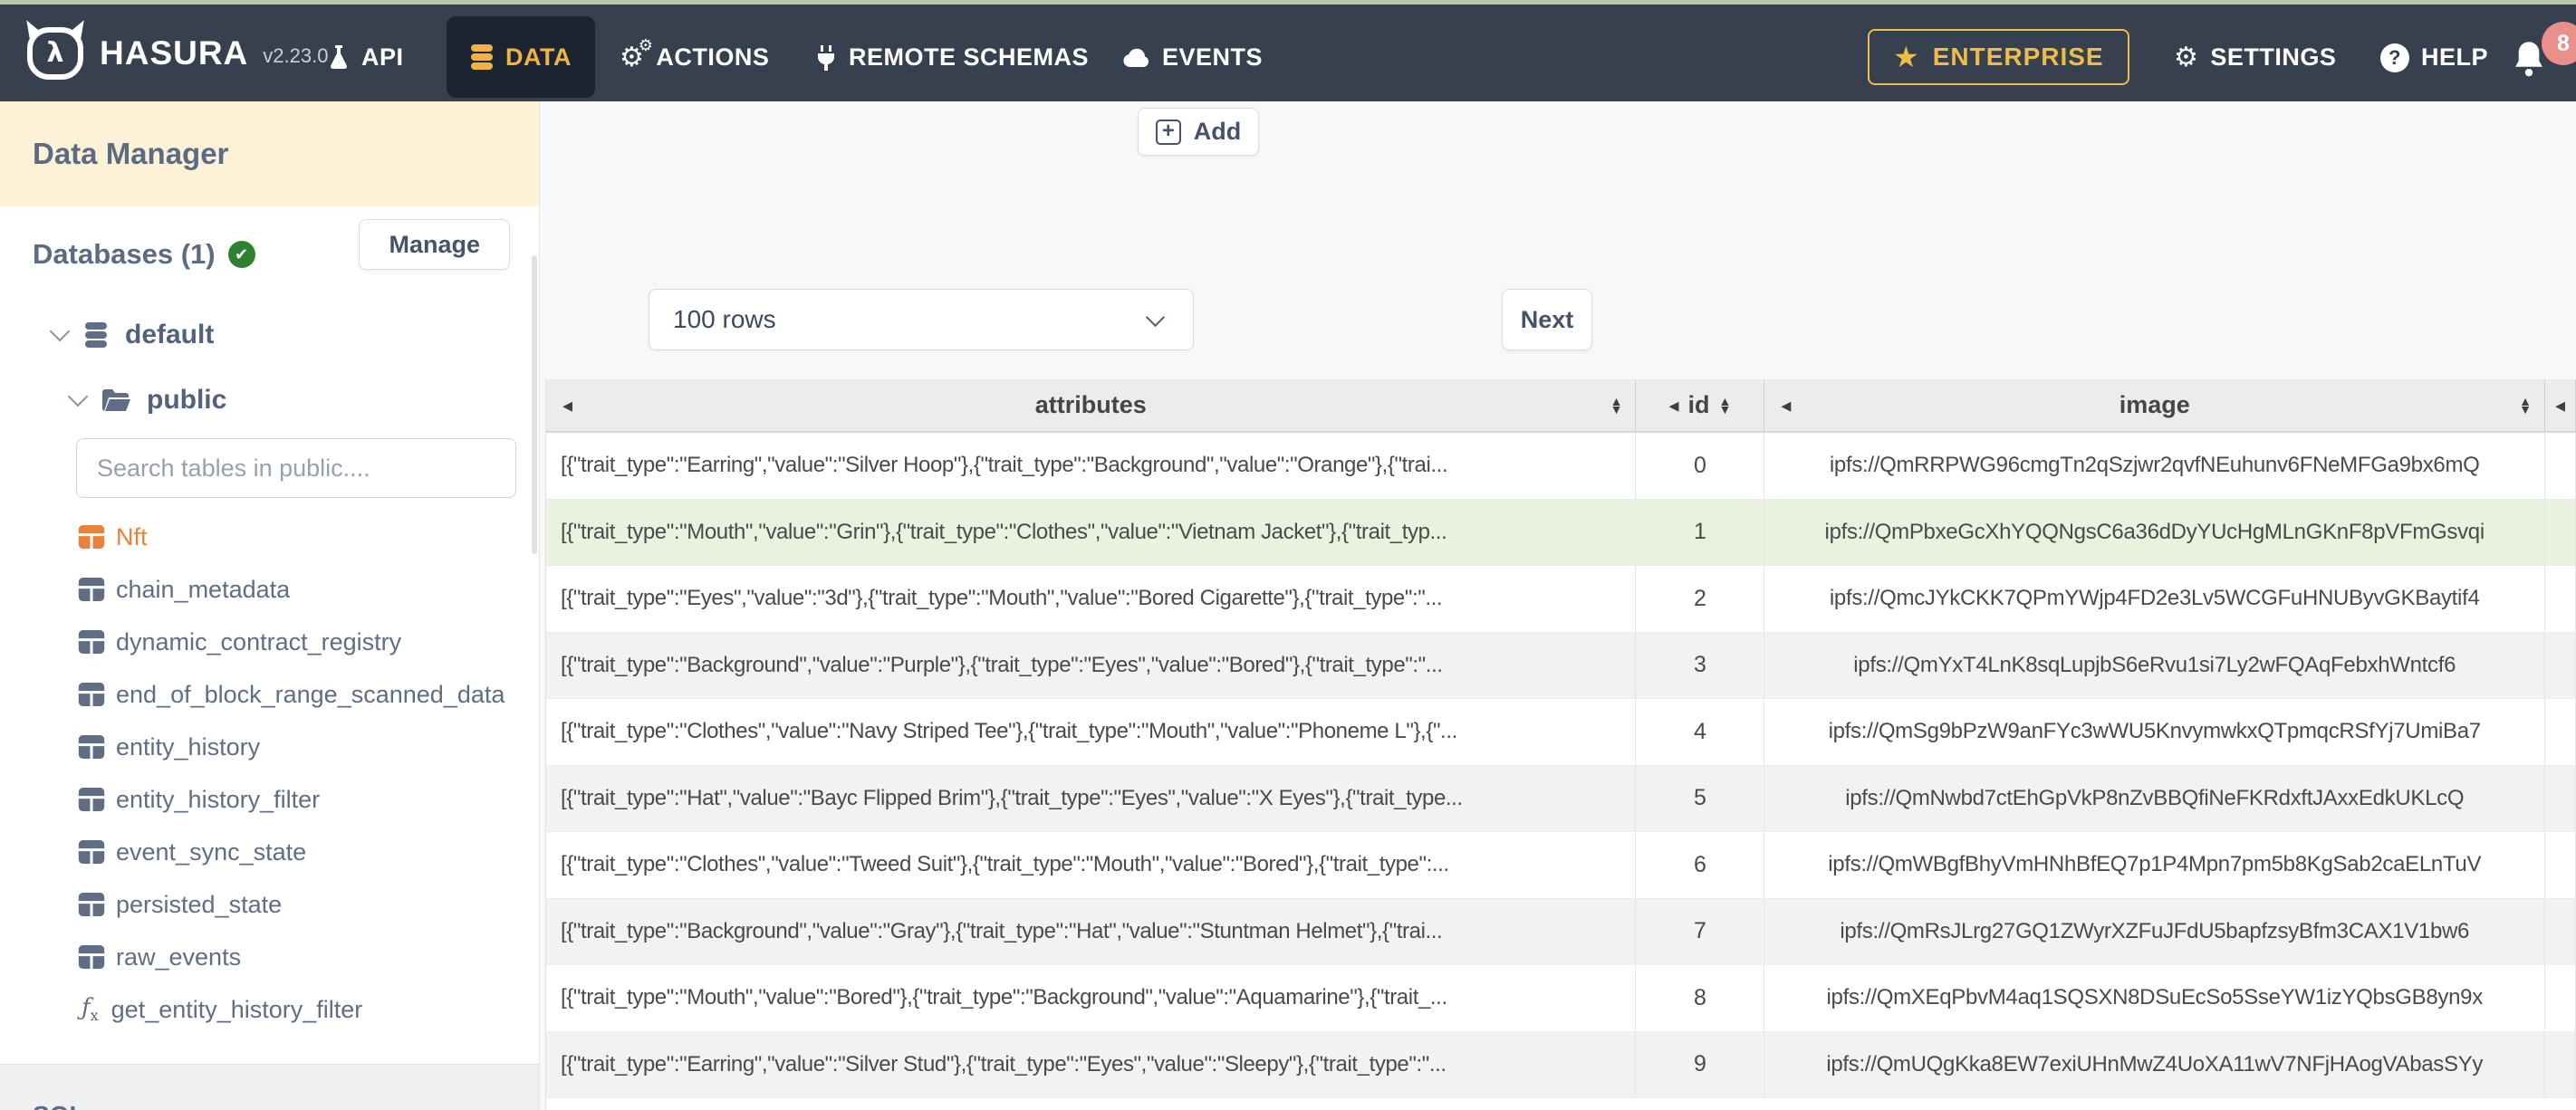 Image resolution: width=2576 pixels, height=1110 pixels. What do you see at coordinates (1547, 319) in the screenshot?
I see `next-page-button: Next` at bounding box center [1547, 319].